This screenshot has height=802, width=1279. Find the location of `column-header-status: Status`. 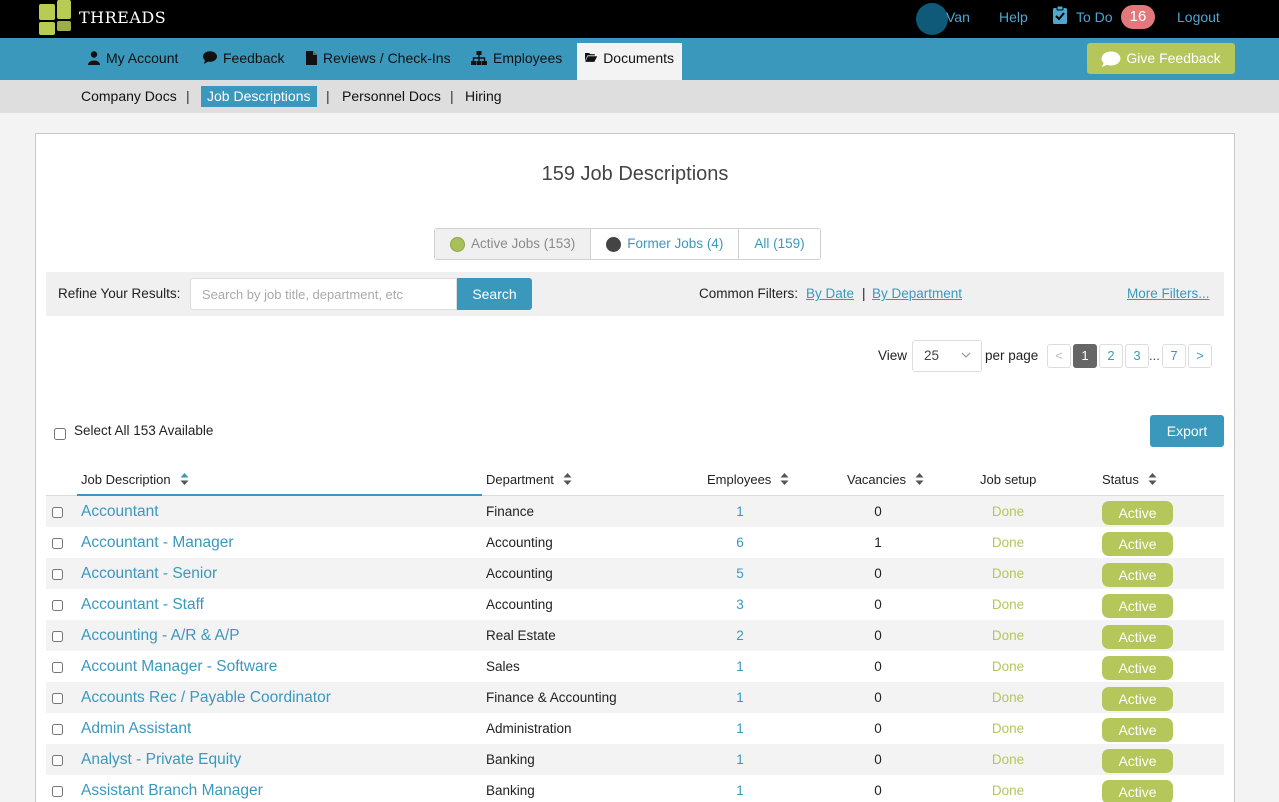

column-header-status: Status is located at coordinates (1129, 479).